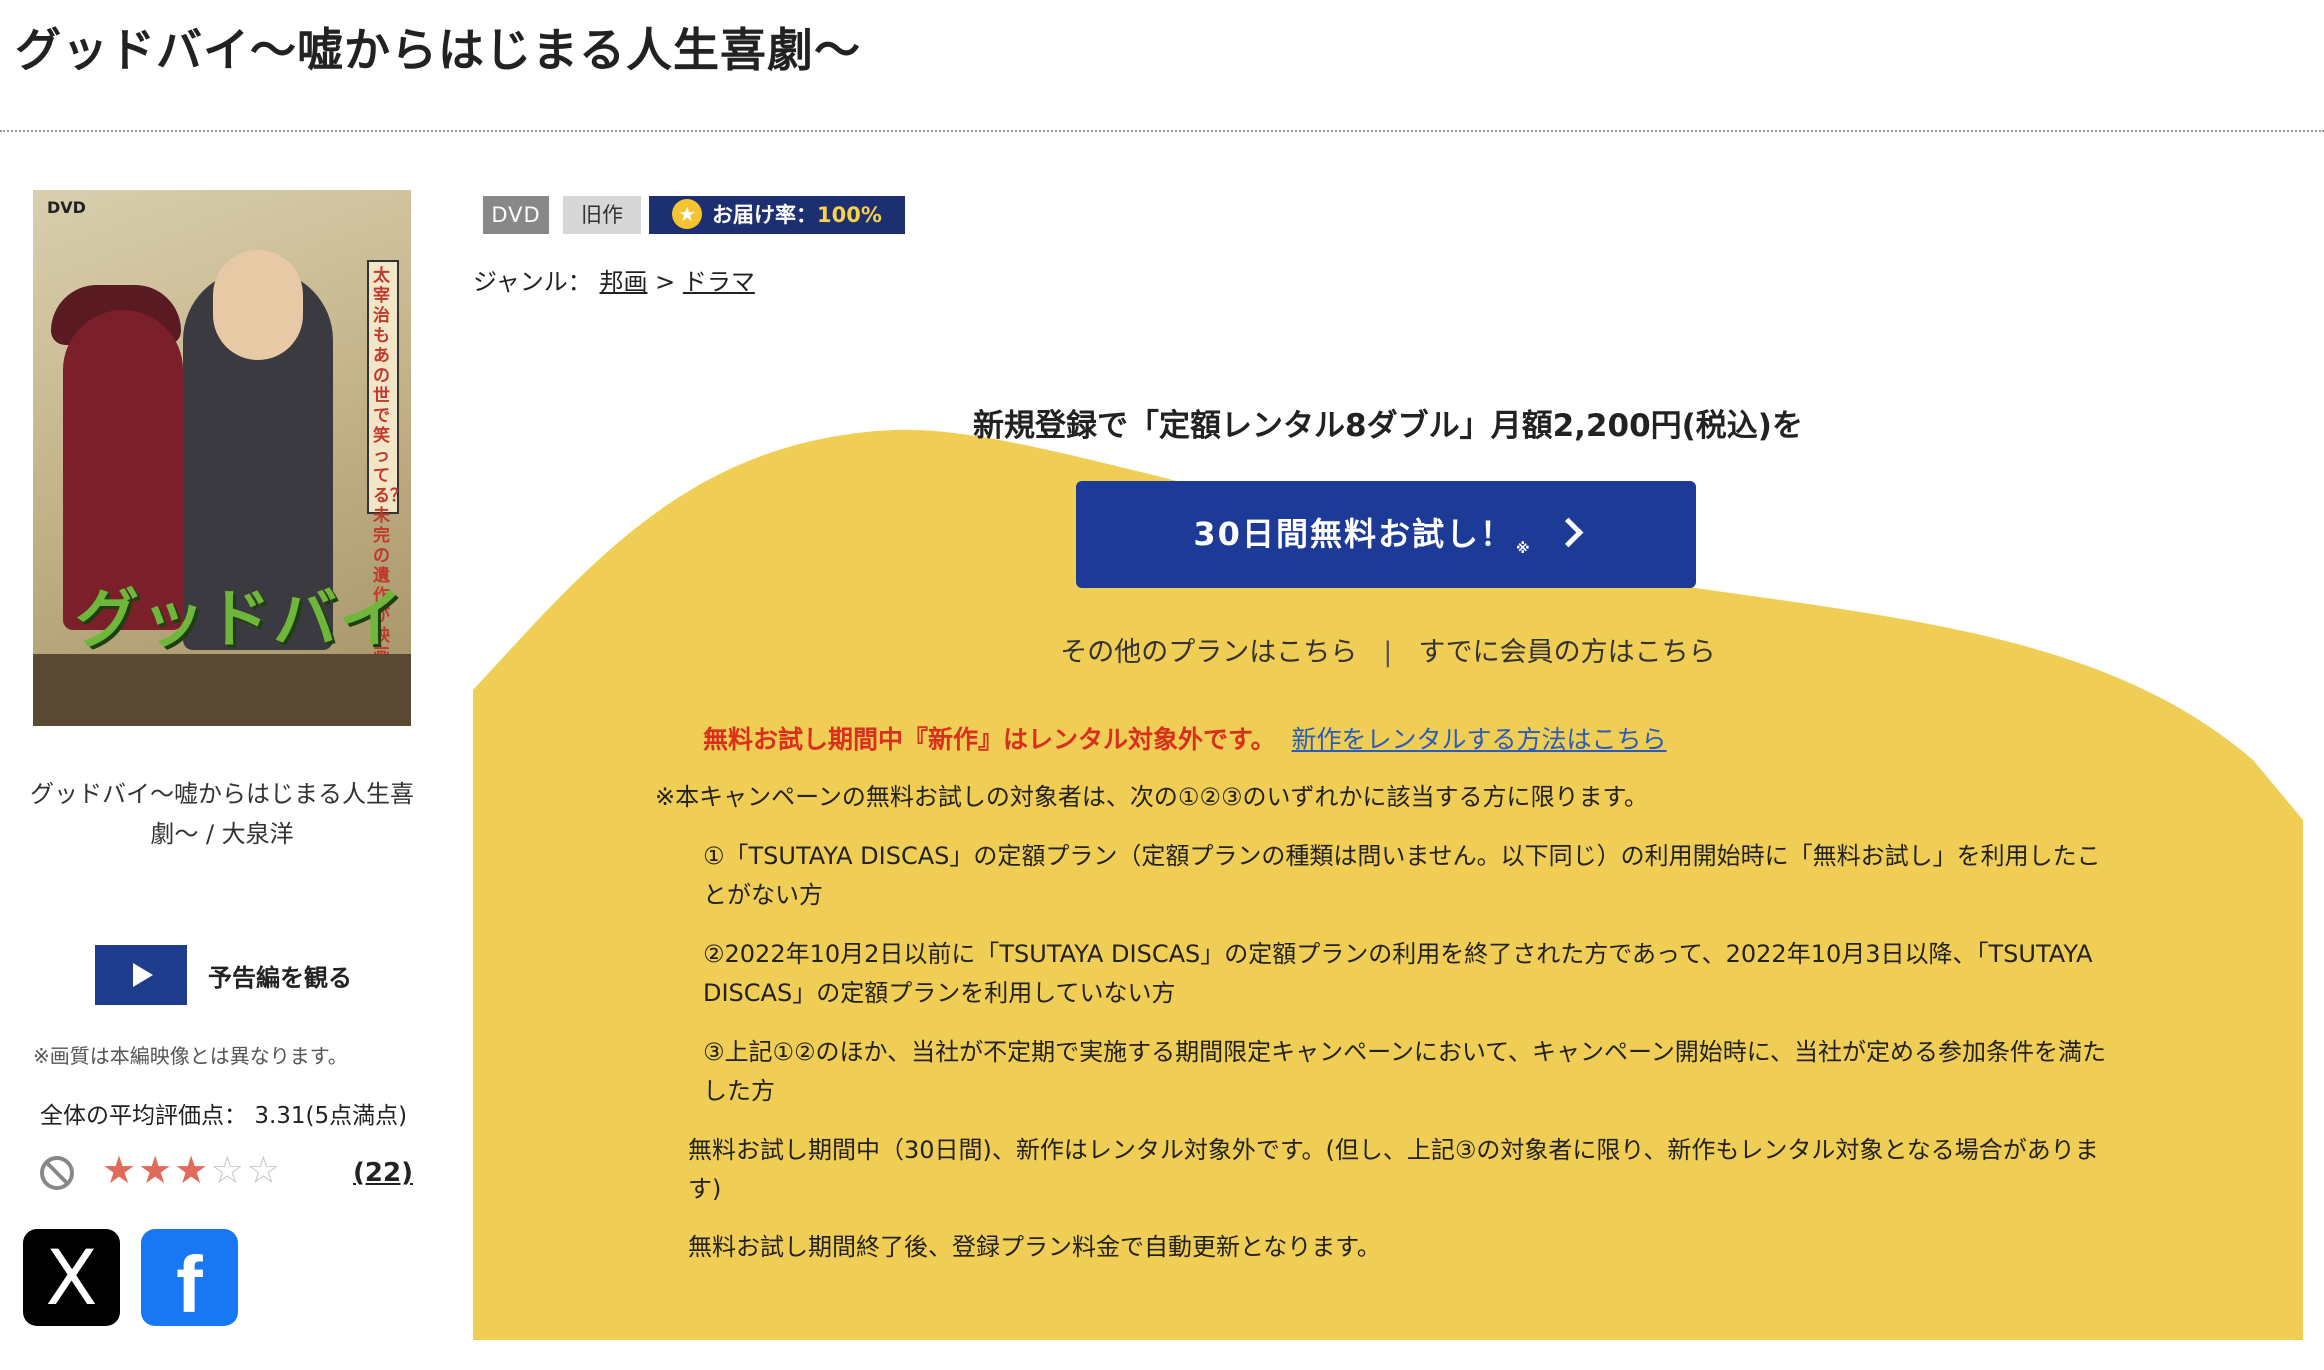 Image resolution: width=2324 pixels, height=1370 pixels. I want to click on warning-text: 無料お試し期間中『新作』はレンタル対象外です。, so click(989, 739).